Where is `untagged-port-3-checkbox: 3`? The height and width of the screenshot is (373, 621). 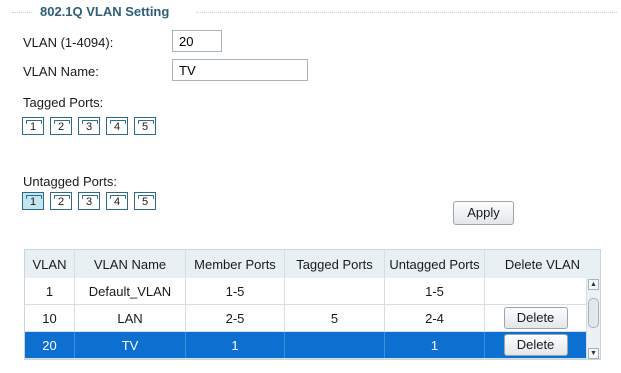 untagged-port-3-checkbox: 3 is located at coordinates (89, 201).